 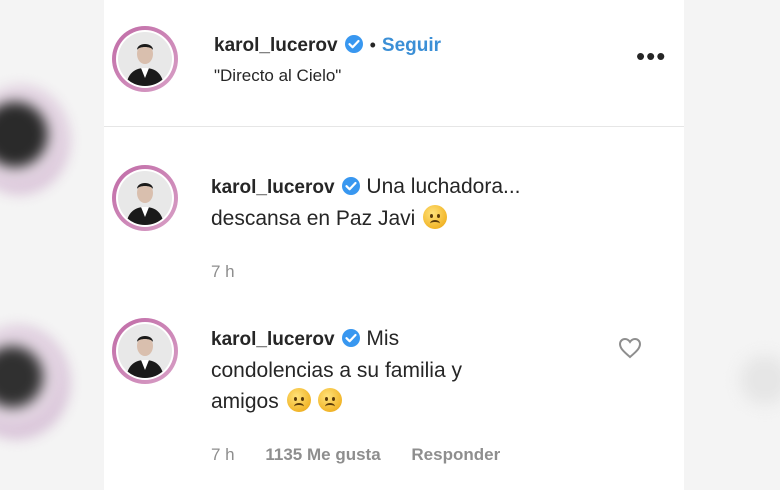 I want to click on heart-icon, so click(x=630, y=348).